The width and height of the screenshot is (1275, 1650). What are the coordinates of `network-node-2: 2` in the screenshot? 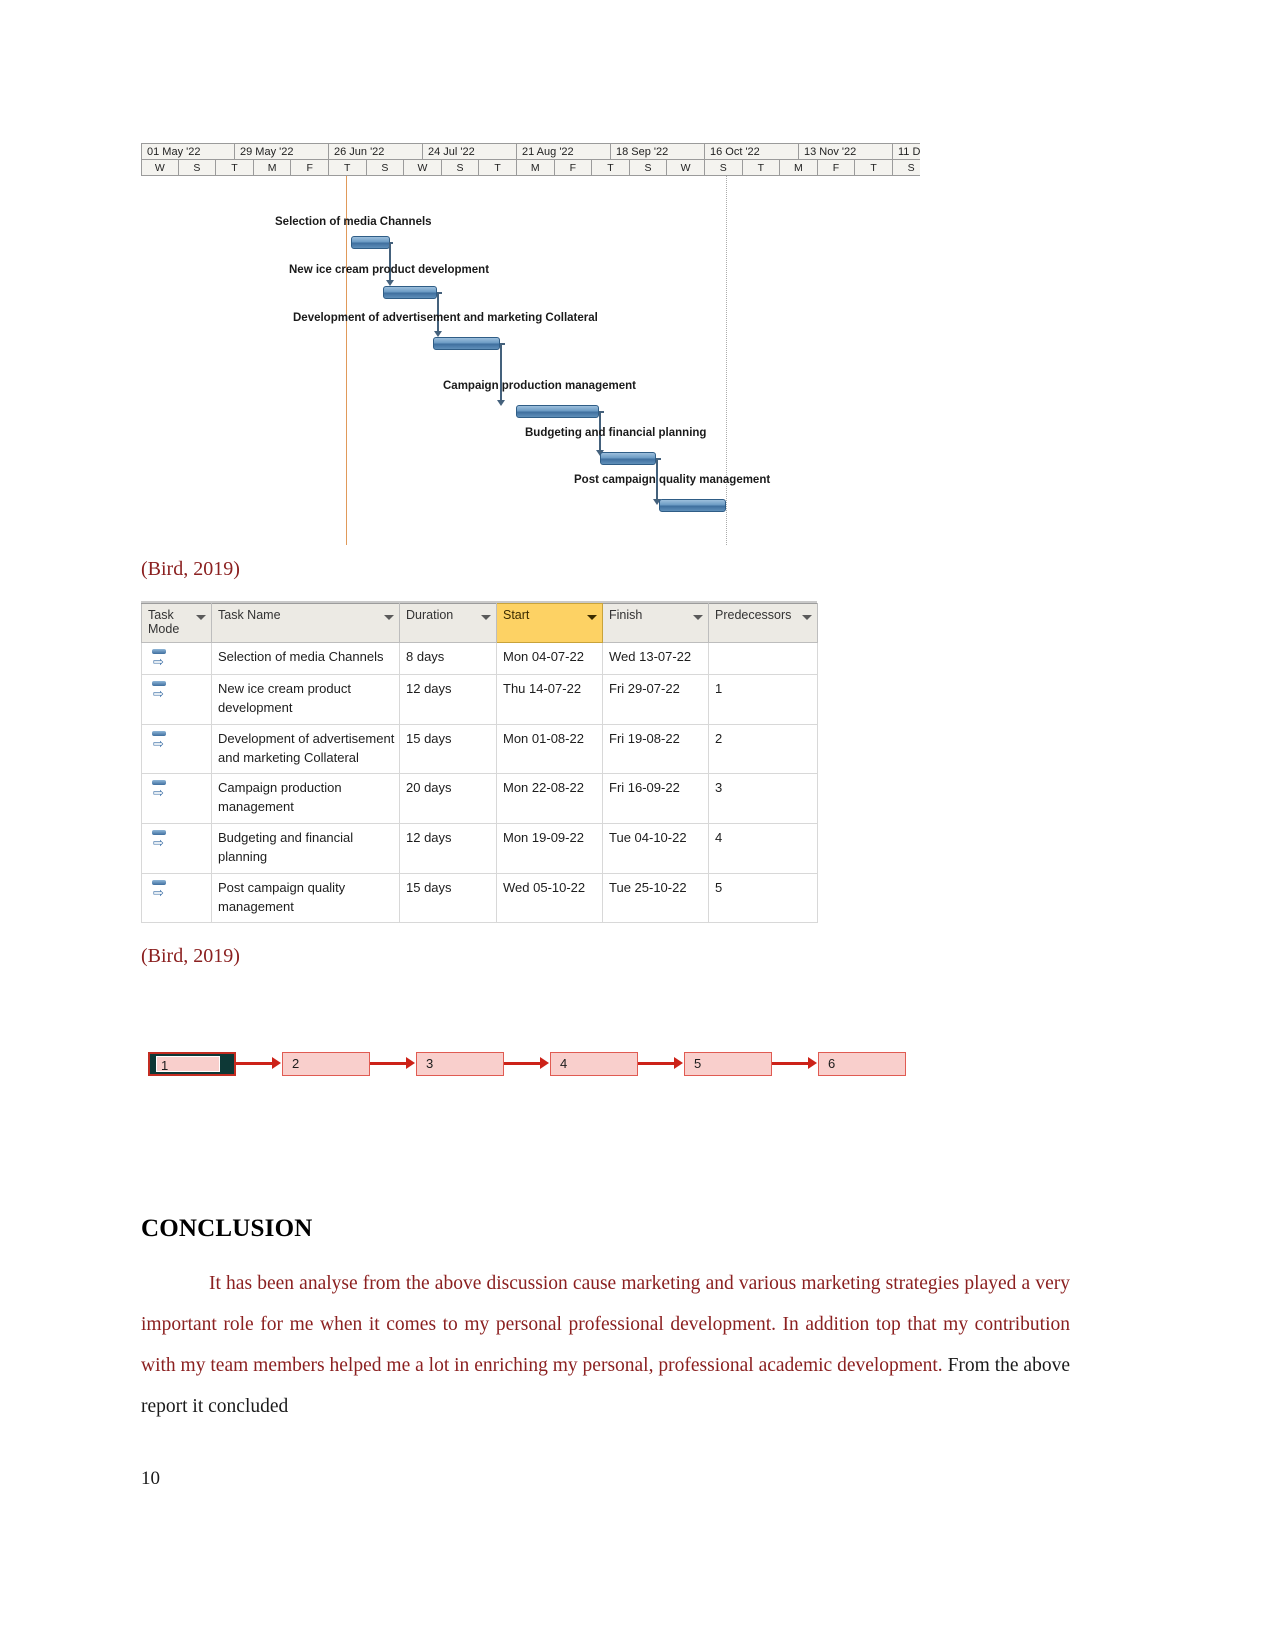 It's located at (326, 1064).